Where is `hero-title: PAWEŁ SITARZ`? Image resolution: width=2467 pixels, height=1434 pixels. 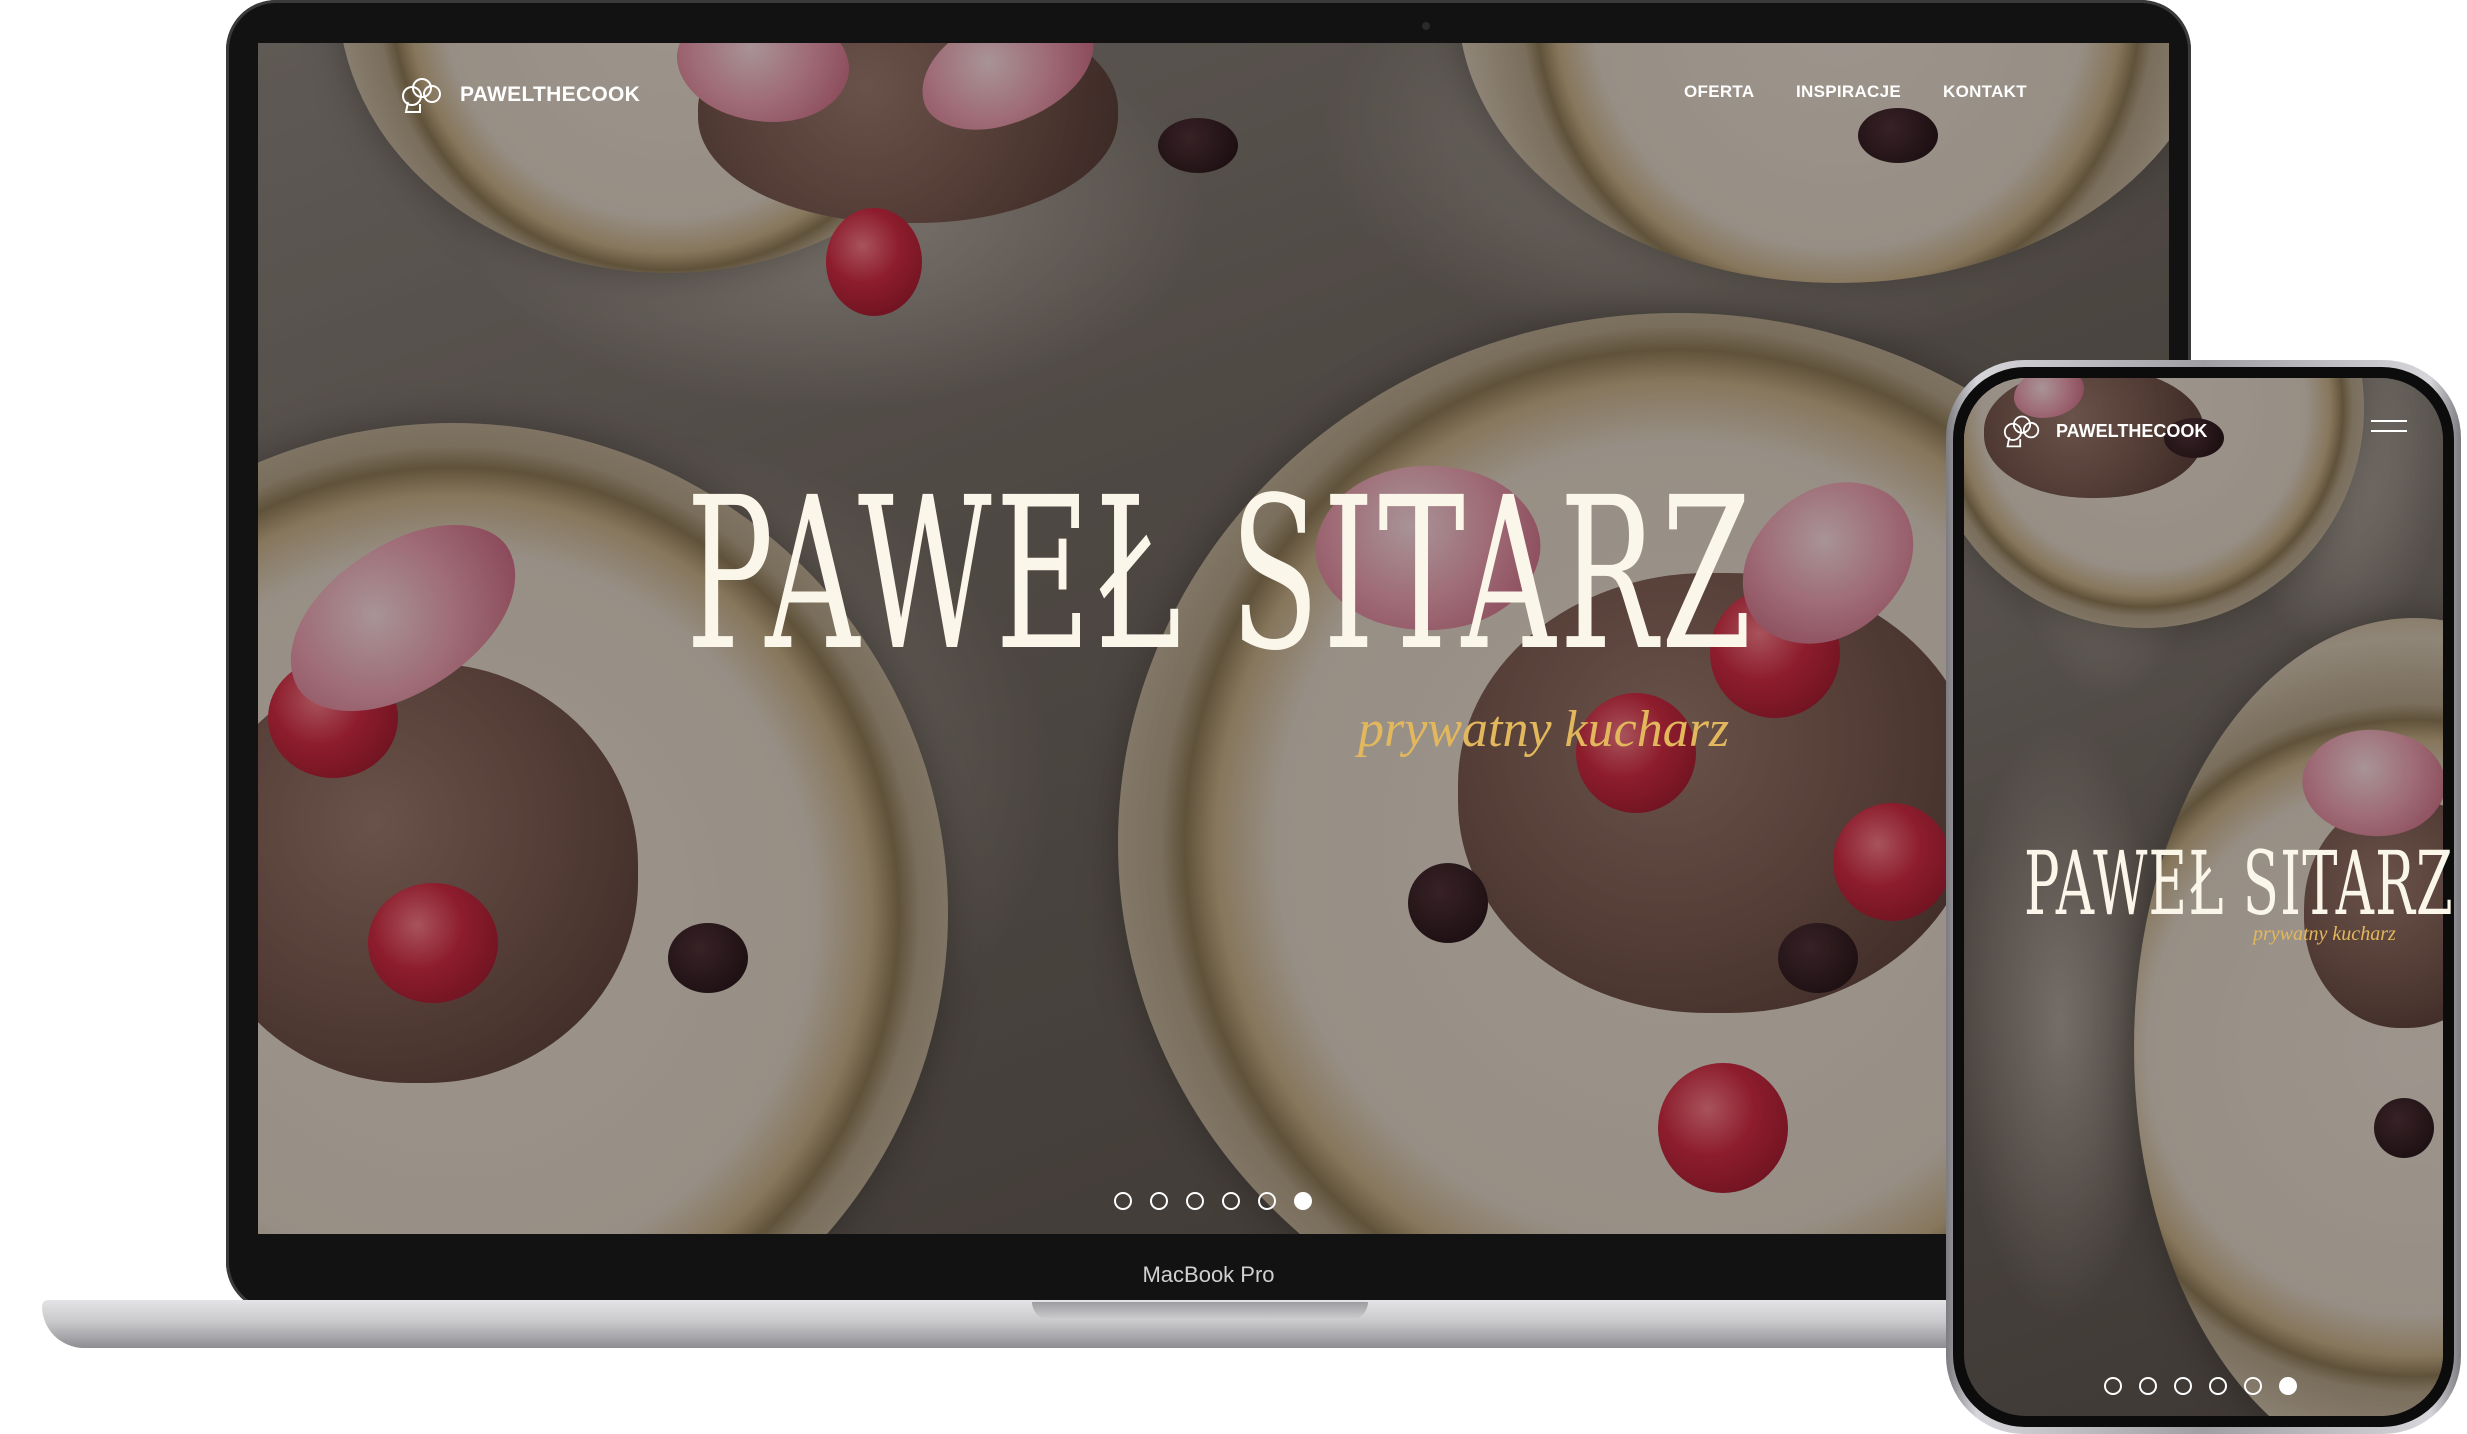 hero-title: PAWEŁ SITARZ is located at coordinates (1221, 574).